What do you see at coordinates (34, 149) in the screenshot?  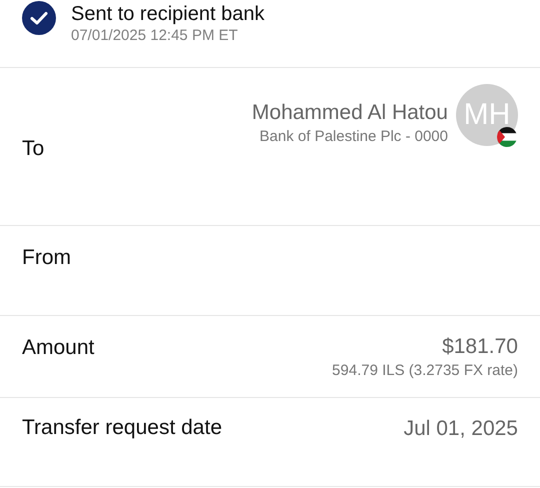 I see `row-label: To` at bounding box center [34, 149].